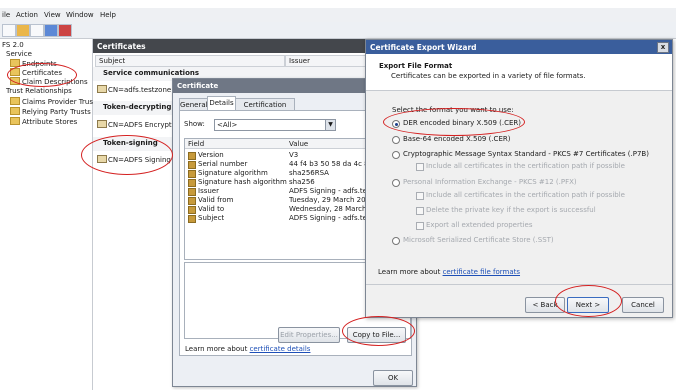 The width and height of the screenshot is (676, 390). I want to click on cert-row-encryption: CN=ADFS Encryption, so click(139, 125).